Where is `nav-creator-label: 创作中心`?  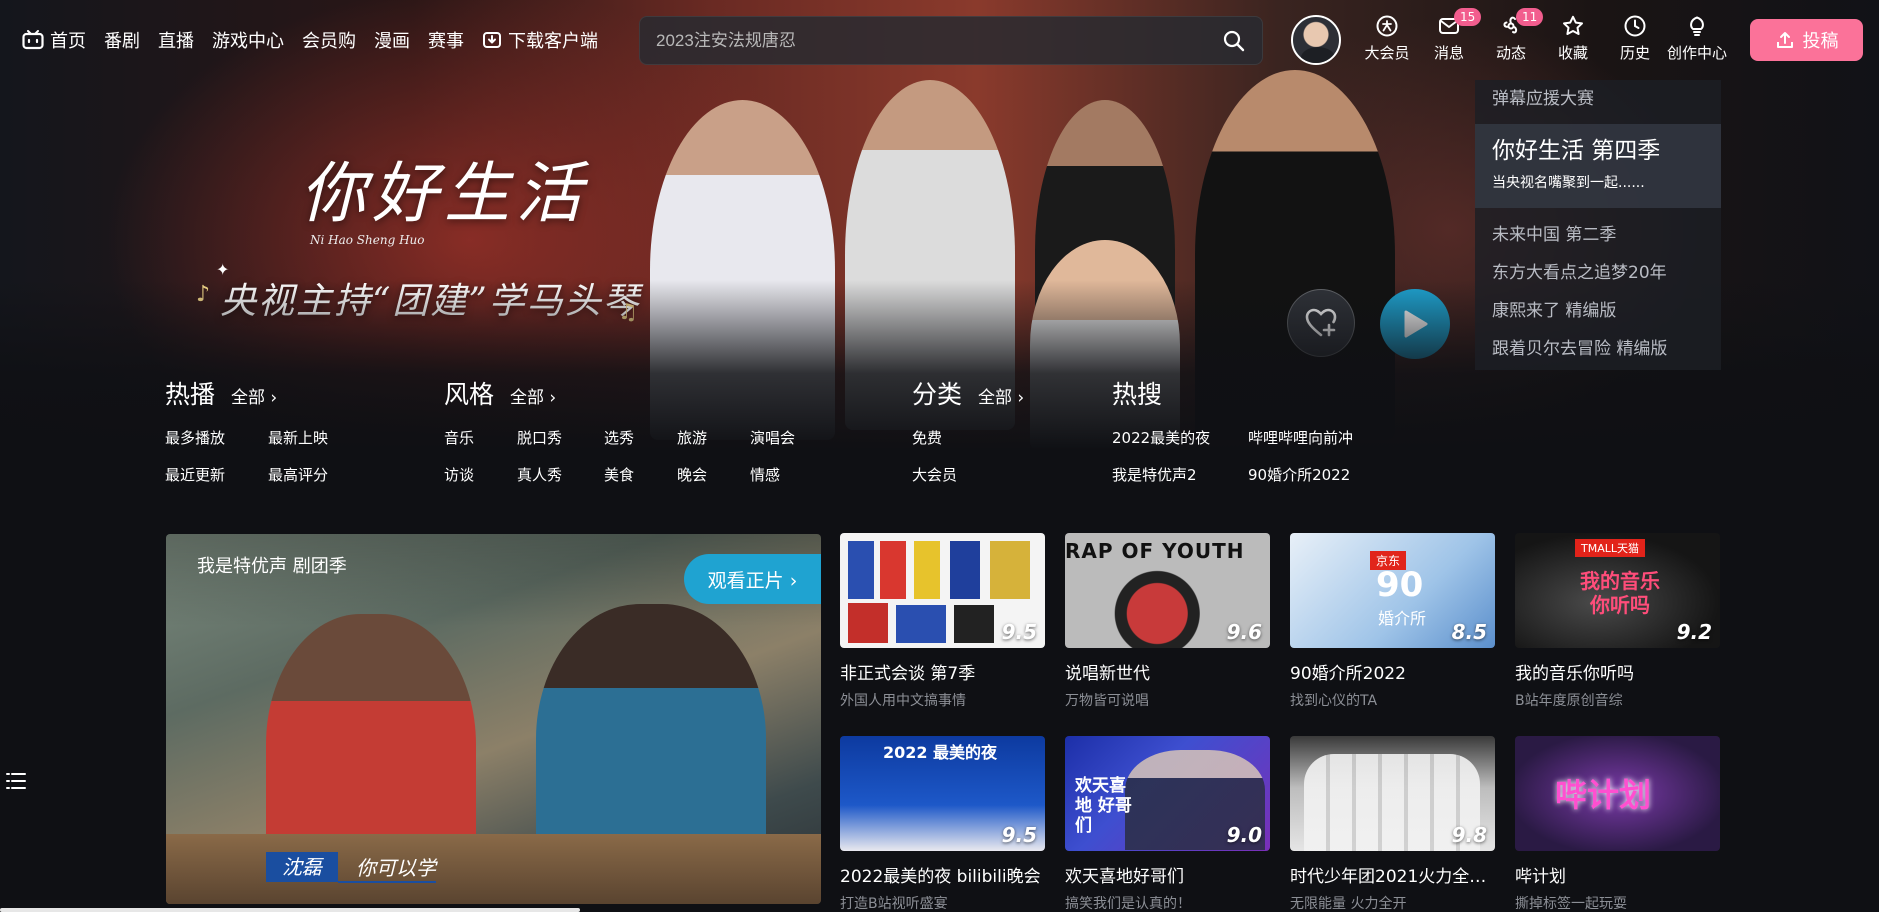 nav-creator-label: 创作中心 is located at coordinates (1696, 53).